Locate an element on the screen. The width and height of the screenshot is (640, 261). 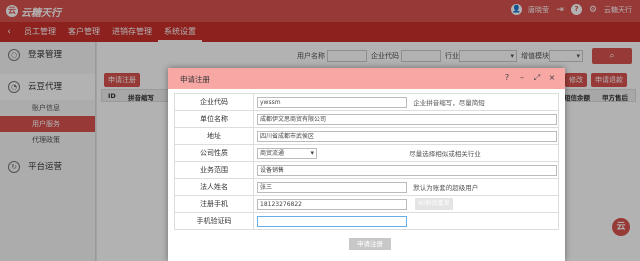
company-name-field: 成都伊文思商贸有限公司 is located at coordinates (407, 119).